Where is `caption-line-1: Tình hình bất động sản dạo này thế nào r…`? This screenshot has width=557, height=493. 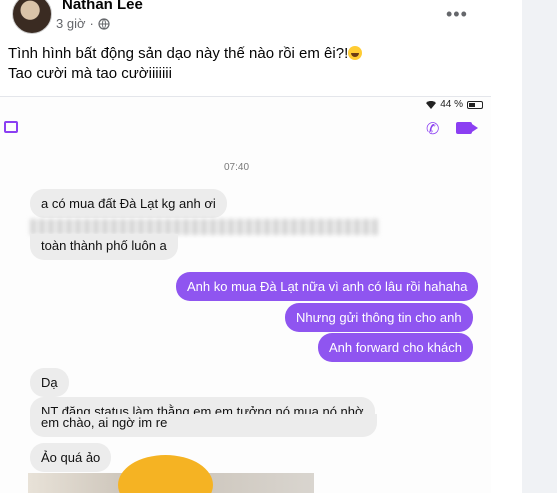 caption-line-1: Tình hình bất động sản dạo này thế nào r… is located at coordinates (178, 53).